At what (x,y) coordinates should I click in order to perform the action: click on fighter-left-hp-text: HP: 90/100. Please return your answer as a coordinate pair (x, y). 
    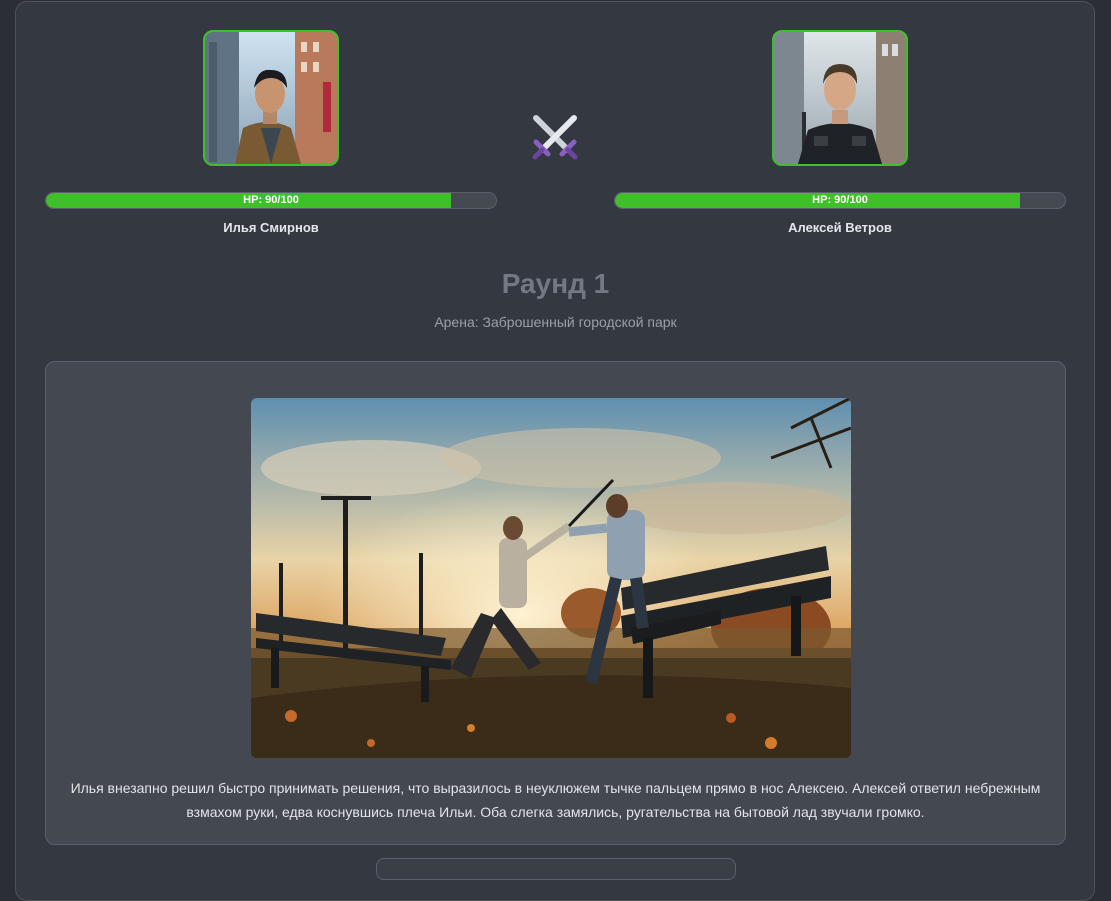
    Looking at the image, I should click on (271, 200).